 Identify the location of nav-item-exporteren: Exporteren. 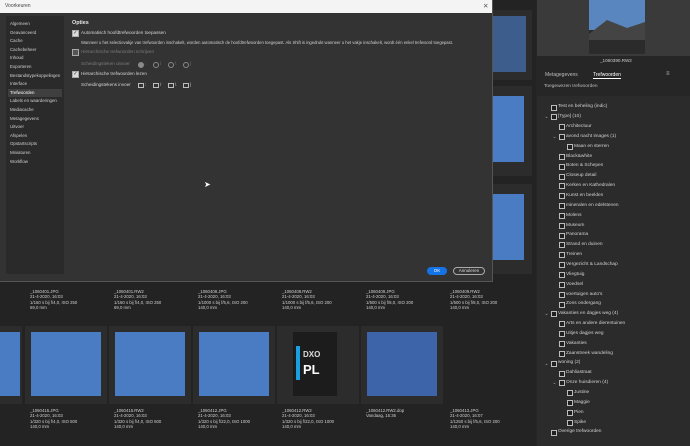
(35, 67).